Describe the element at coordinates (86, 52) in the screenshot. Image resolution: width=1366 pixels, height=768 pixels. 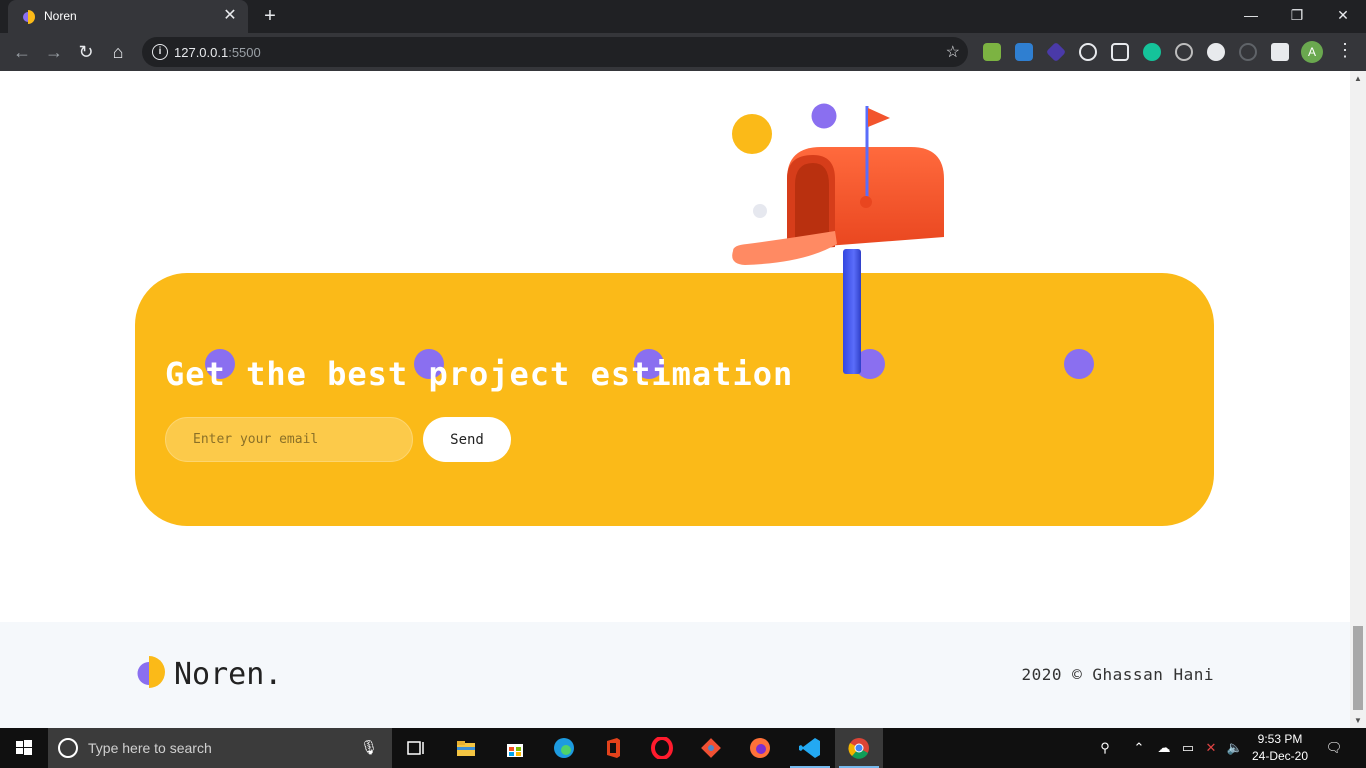
I see `reload-icon: ↻` at that location.